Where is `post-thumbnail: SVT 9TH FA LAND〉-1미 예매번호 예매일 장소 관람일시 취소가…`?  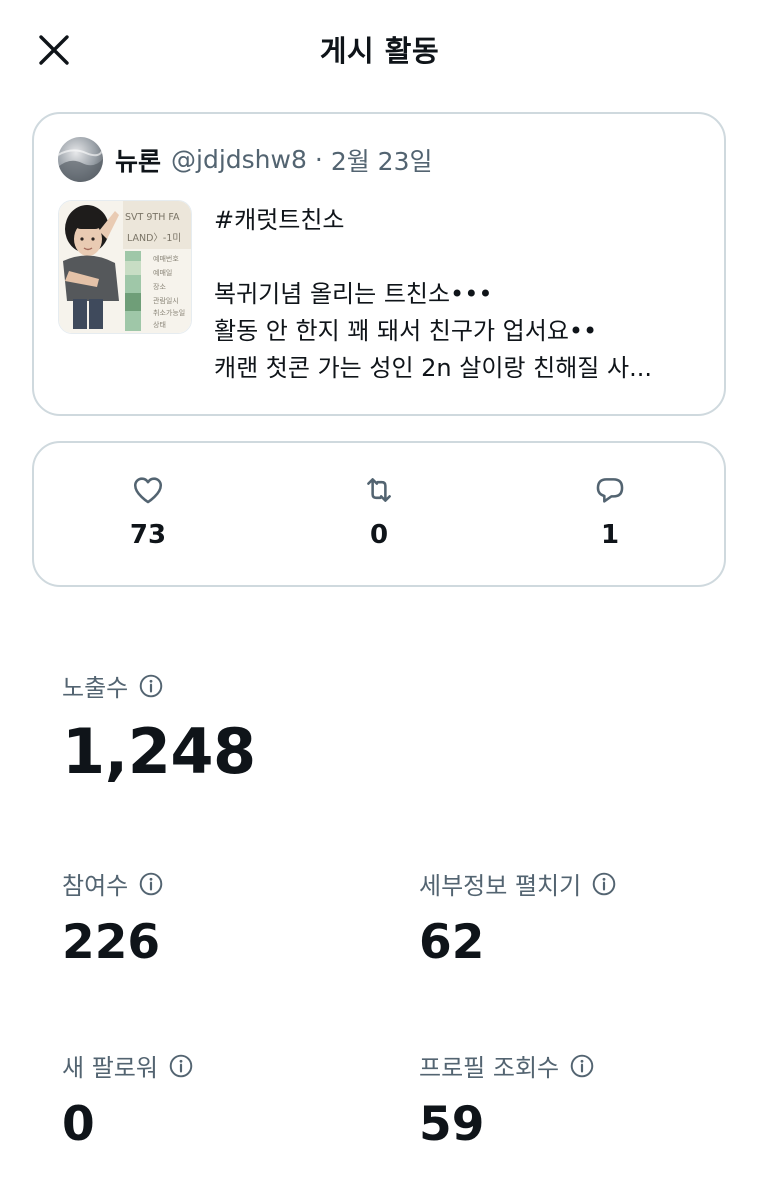
post-thumbnail: SVT 9TH FA LAND〉-1미 예매번호 예매일 장소 관람일시 취소가… is located at coordinates (125, 267).